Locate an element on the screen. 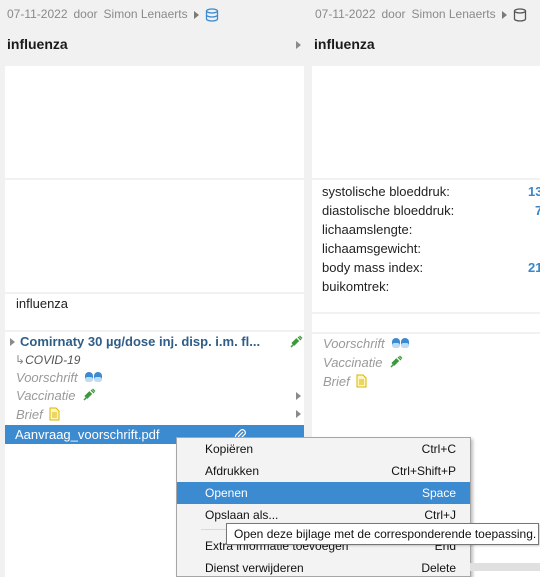 The width and height of the screenshot is (540, 577). vital-row: systolische bloeddruk: 13 is located at coordinates (431, 191).